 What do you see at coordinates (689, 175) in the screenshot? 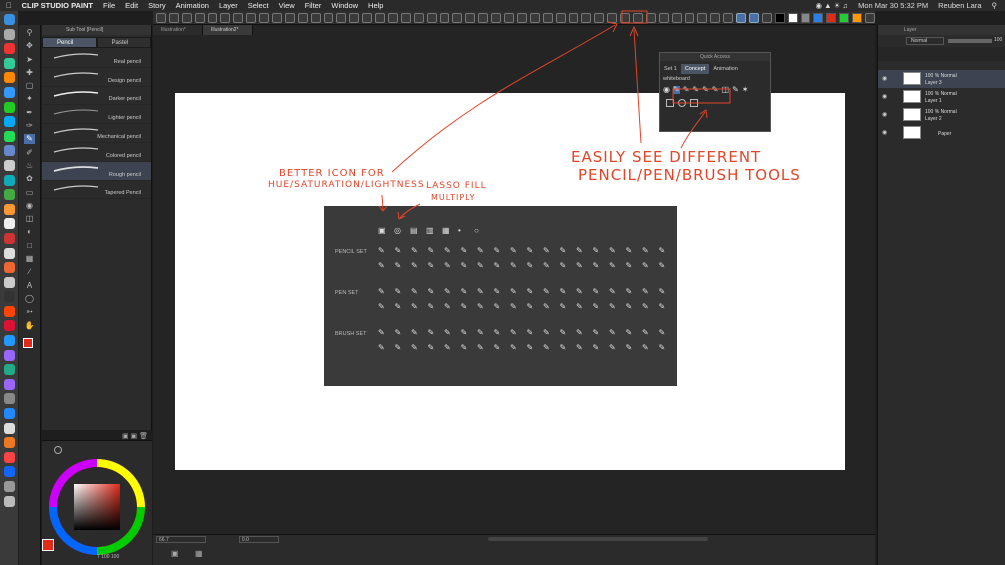
I see `annotation-pencil-pen-brush: PENCIL/PEN/BRUSH TOOLS` at bounding box center [689, 175].